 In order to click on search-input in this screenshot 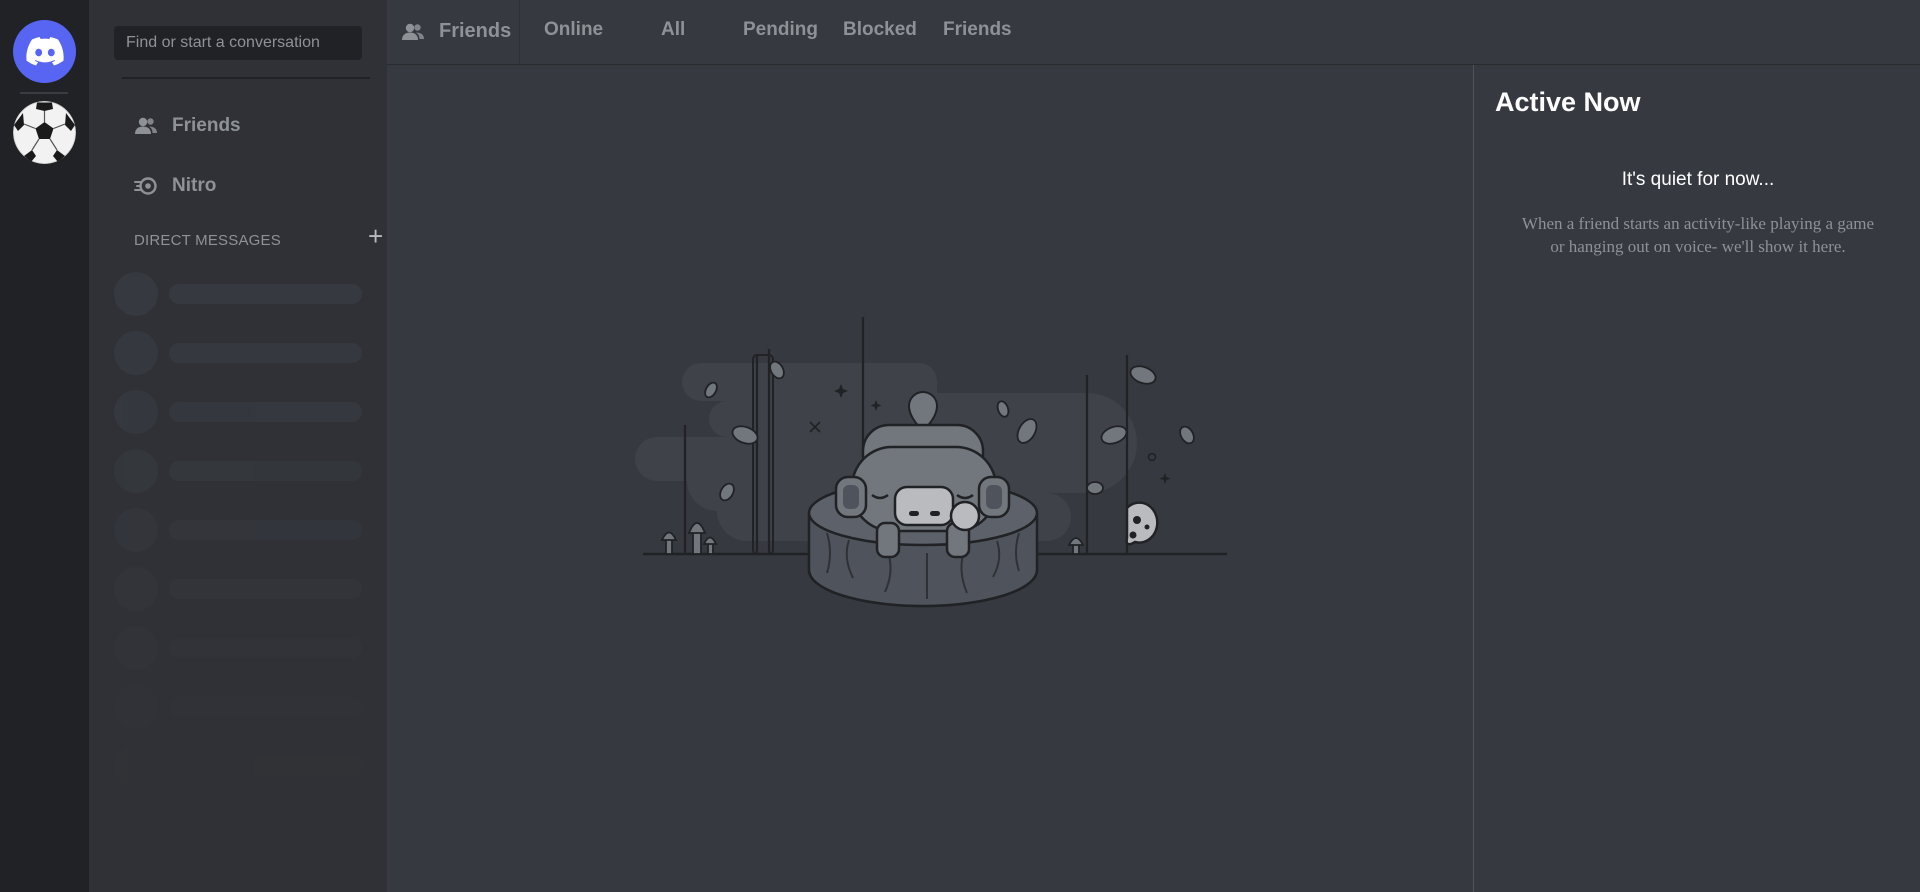, I will do `click(238, 43)`.